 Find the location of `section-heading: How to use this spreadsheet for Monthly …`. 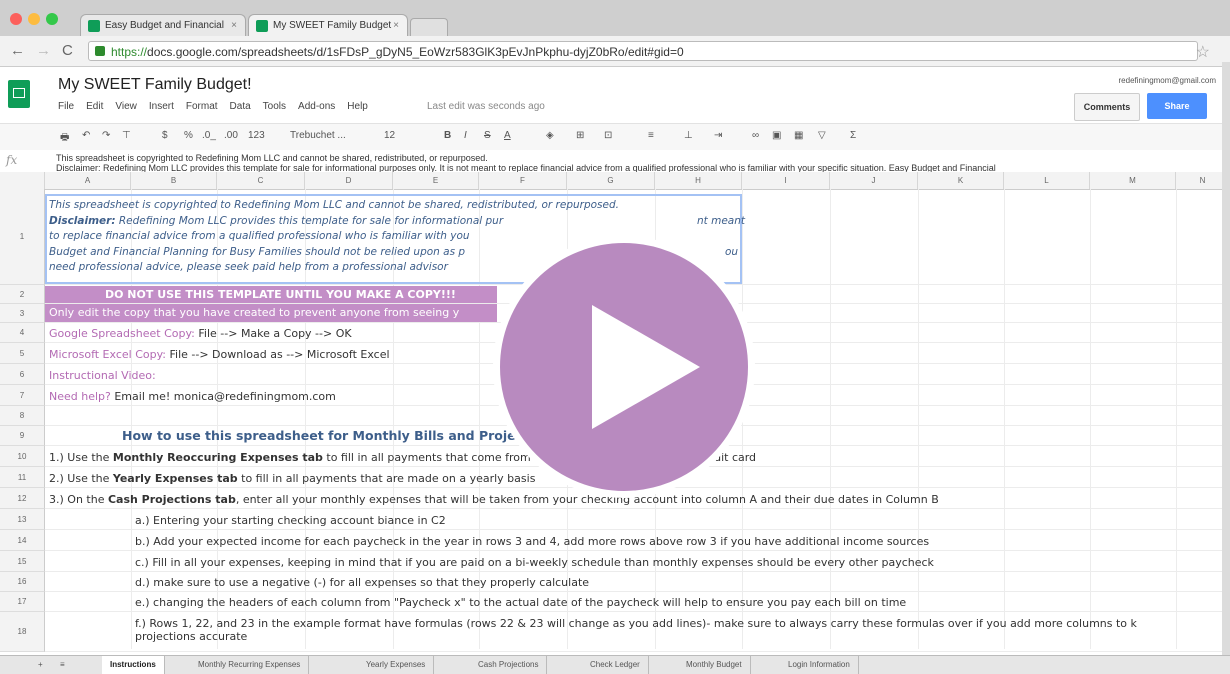

section-heading: How to use this spreadsheet for Monthly … is located at coordinates (319, 435).